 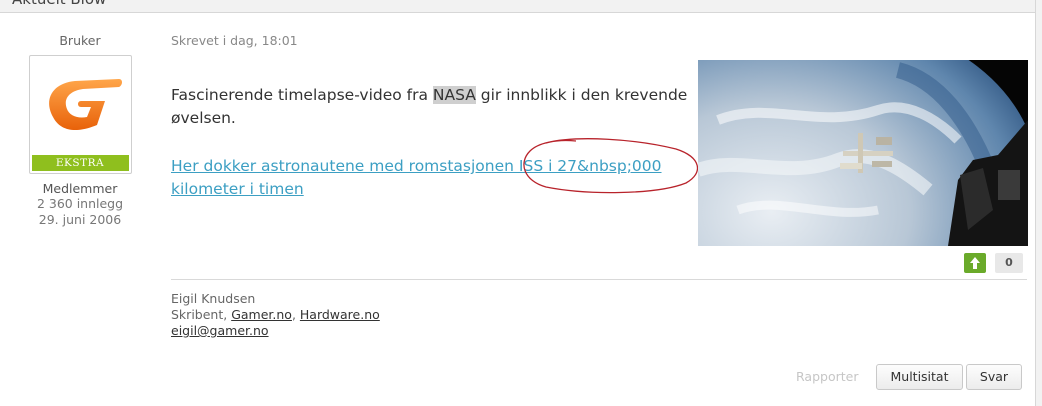 I want to click on join-date: 29. juni 2006, so click(x=80, y=219).